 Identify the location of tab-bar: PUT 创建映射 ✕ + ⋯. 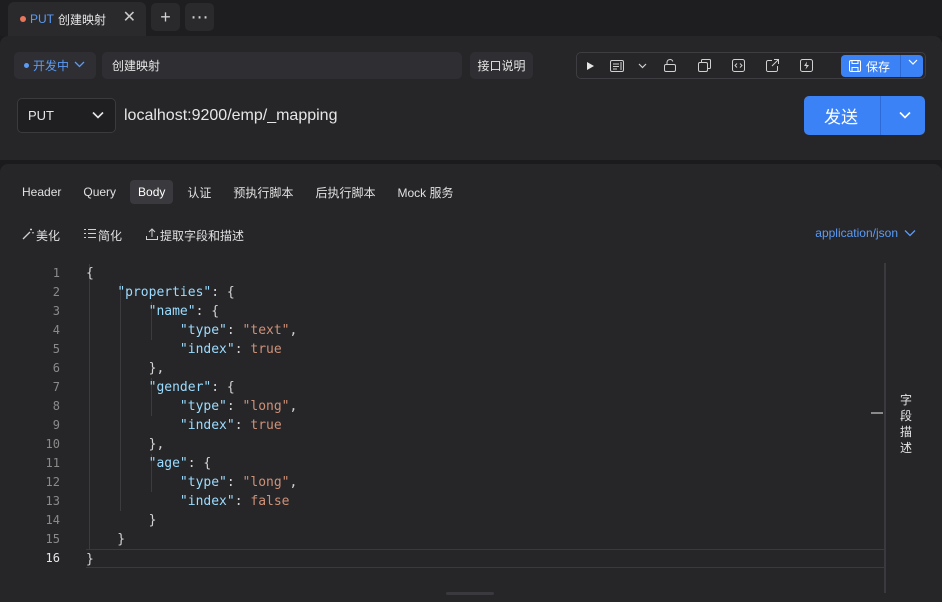
(471, 18).